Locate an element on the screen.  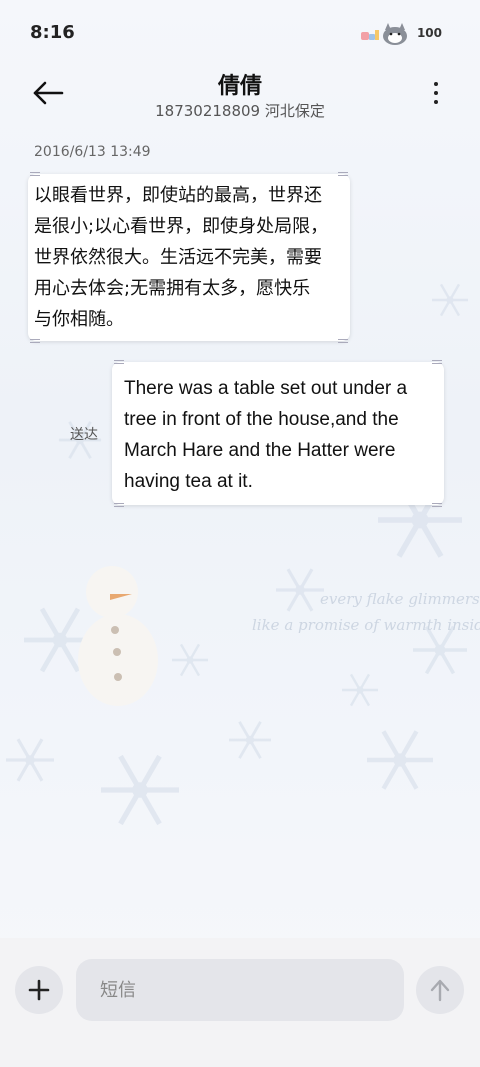
message-line: 世界依然很大。生活远不完美，需要 is located at coordinates (178, 257).